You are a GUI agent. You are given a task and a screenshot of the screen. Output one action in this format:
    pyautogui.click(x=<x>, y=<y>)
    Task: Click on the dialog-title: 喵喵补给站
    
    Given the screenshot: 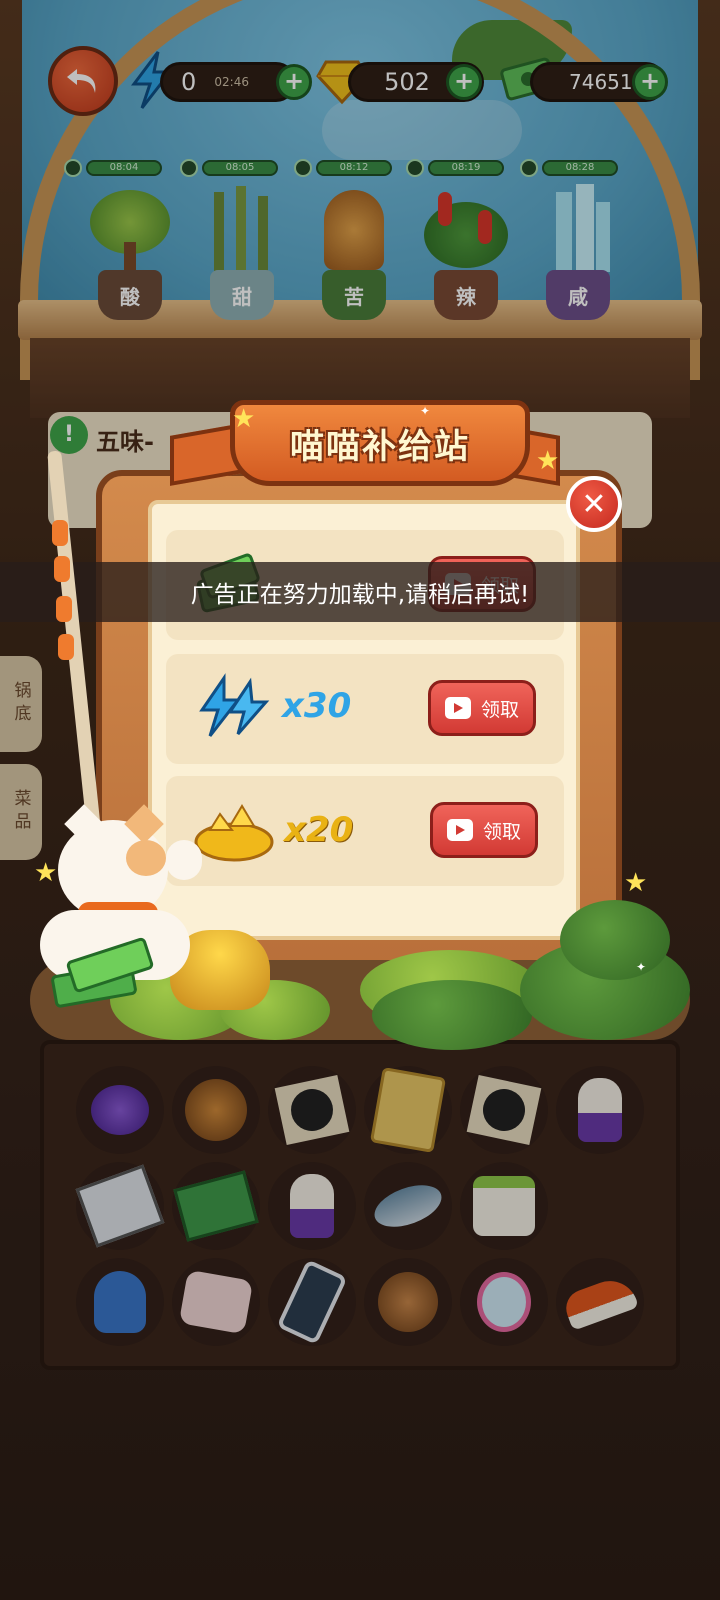 What is the action you would take?
    pyautogui.click(x=380, y=446)
    